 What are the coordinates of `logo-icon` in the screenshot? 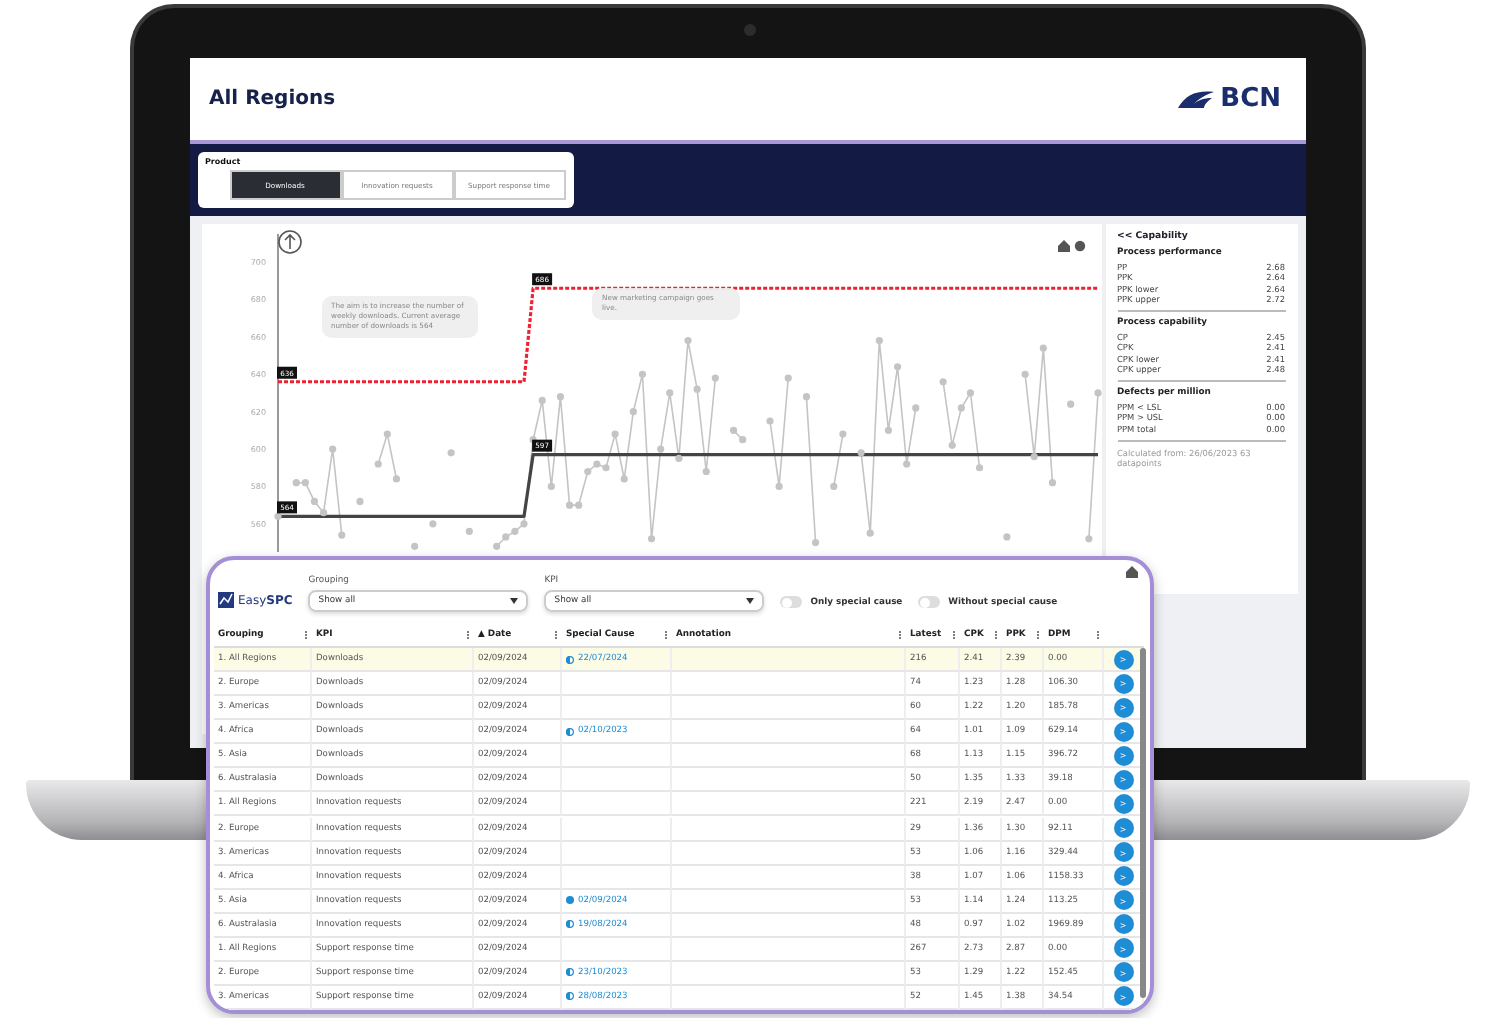 It's located at (1196, 99).